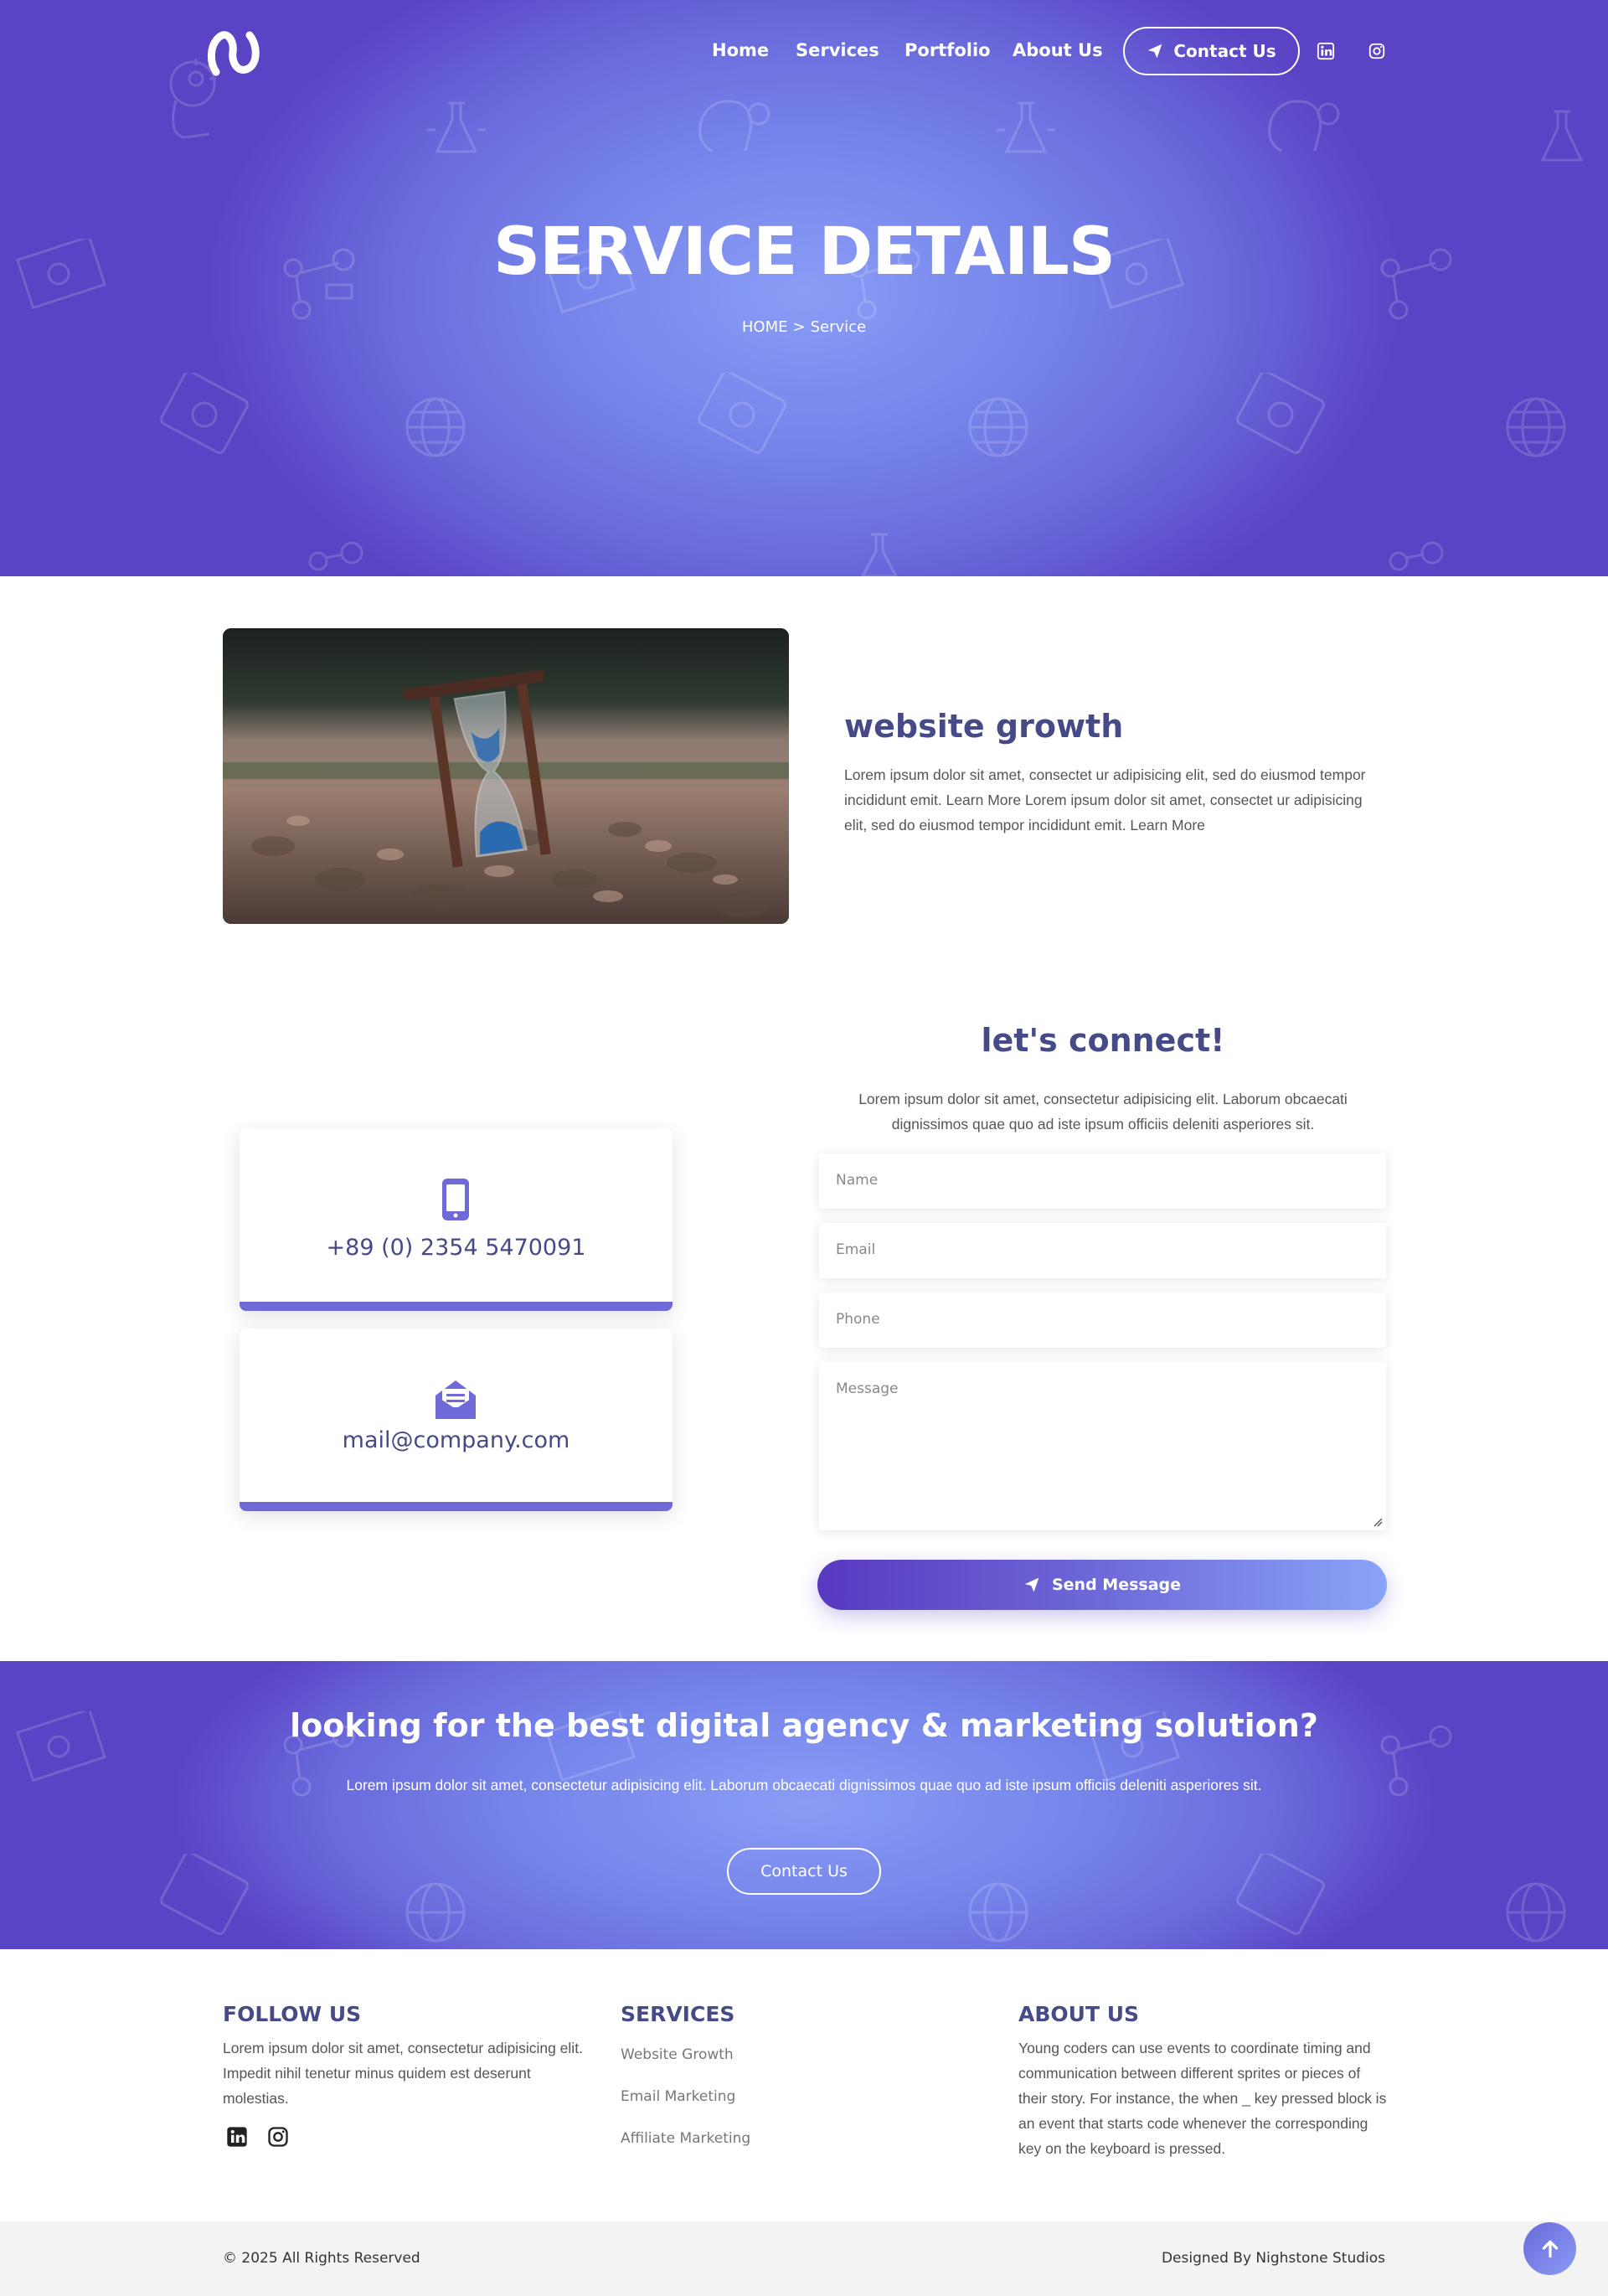 The width and height of the screenshot is (1608, 2296). I want to click on phone-placeholder: Phone, so click(858, 1319).